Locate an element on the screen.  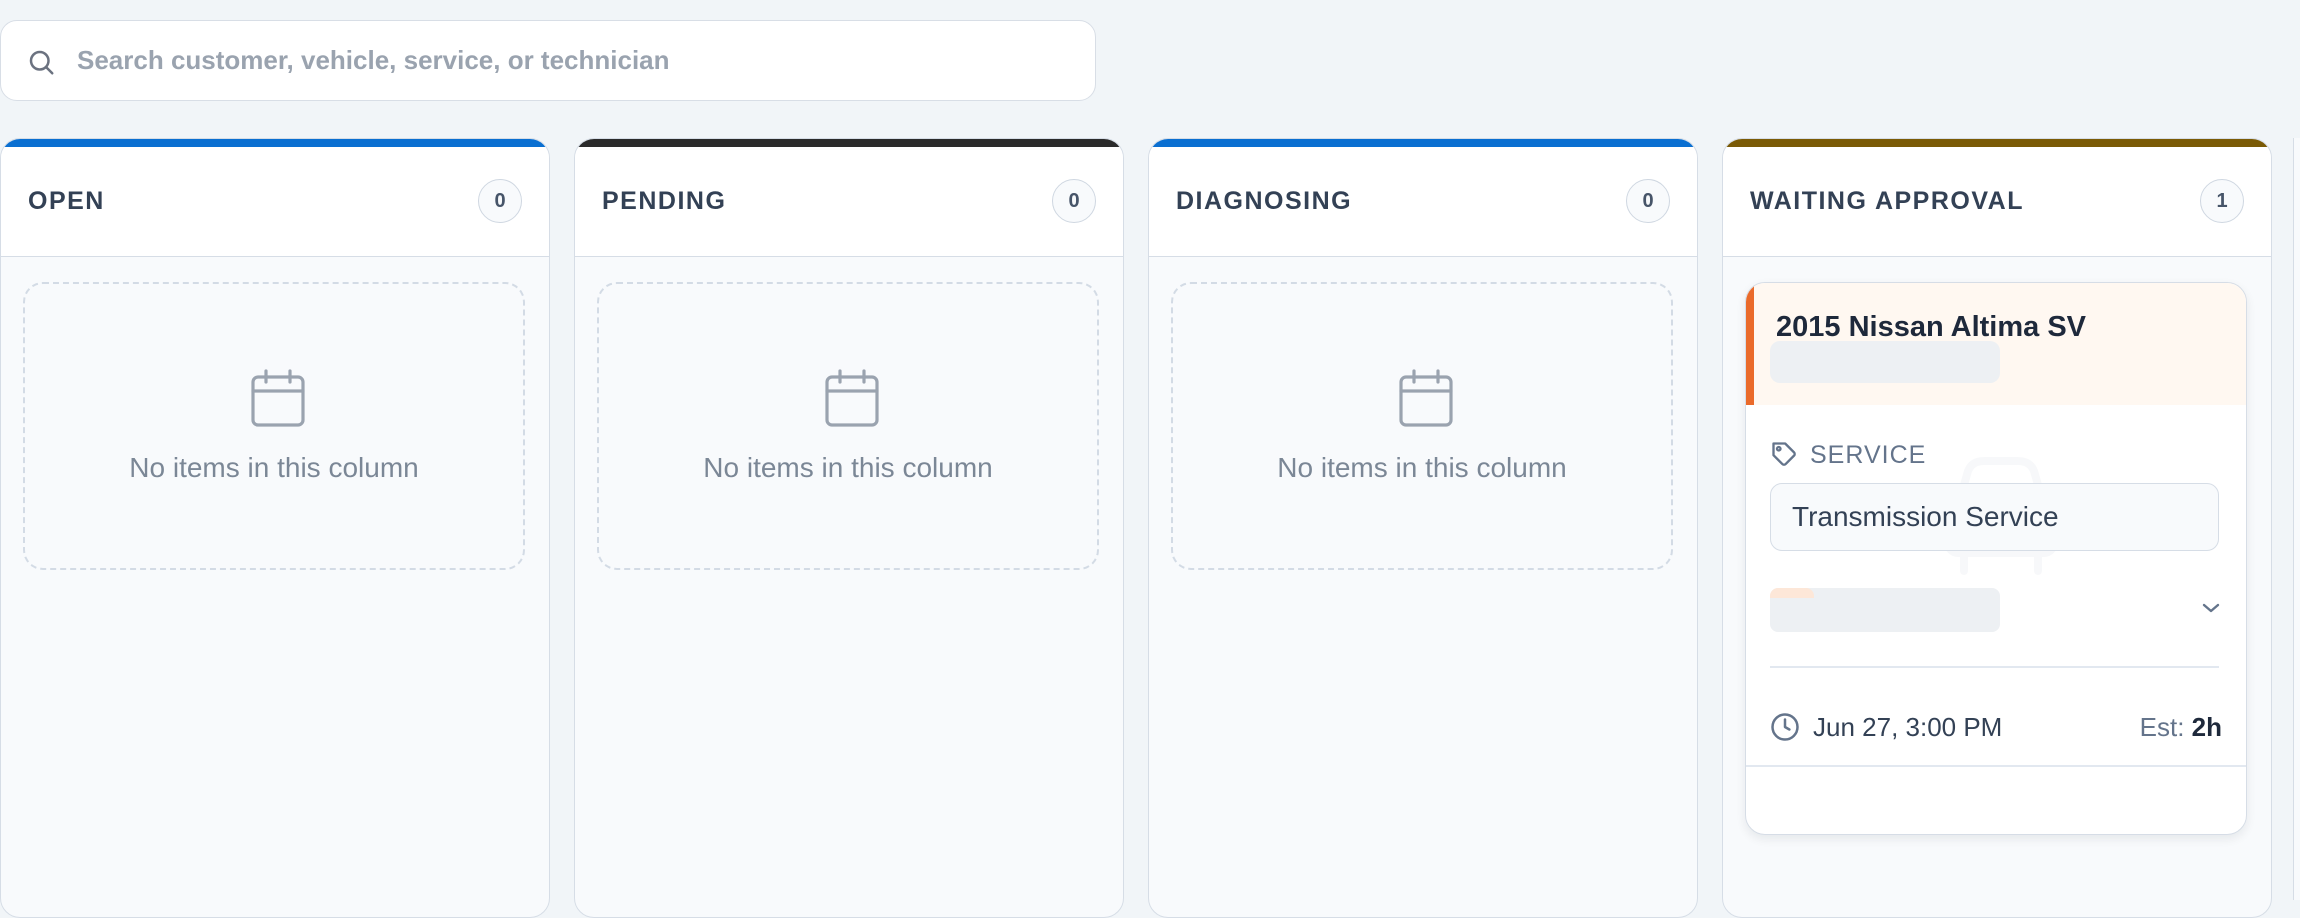
estimate-value: 2h is located at coordinates (2206, 727).